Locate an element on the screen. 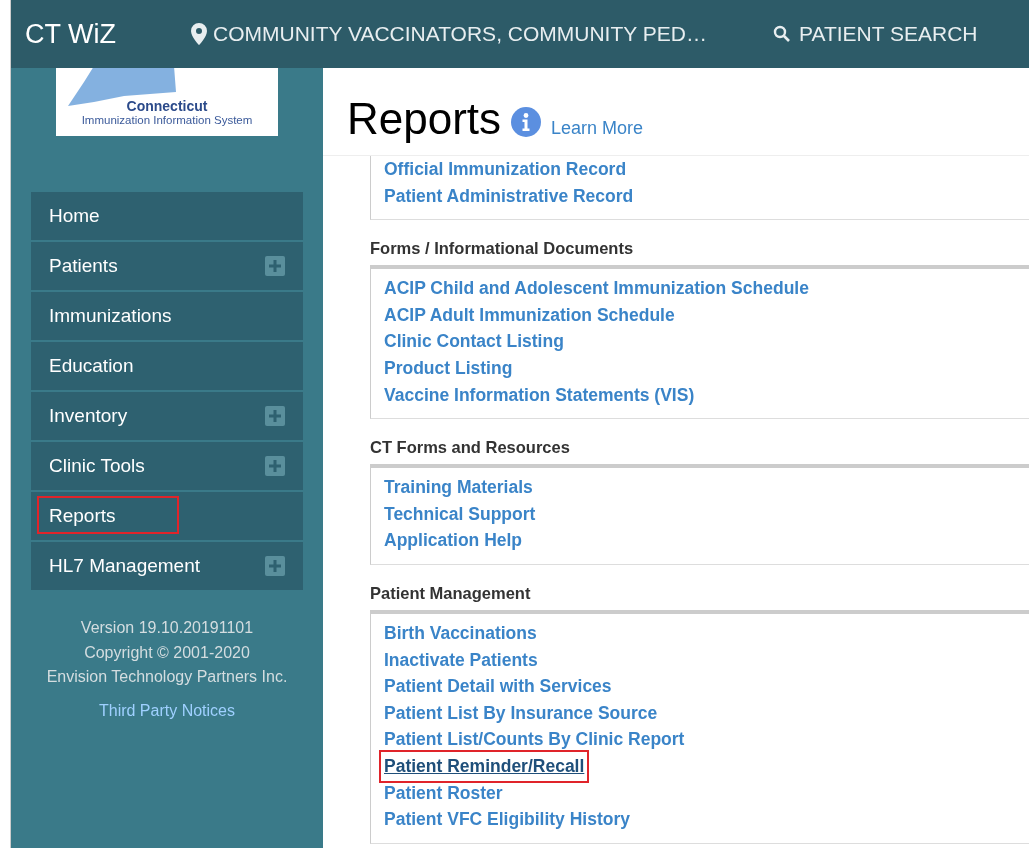  report-link: Training Materials is located at coordinates (458, 487).